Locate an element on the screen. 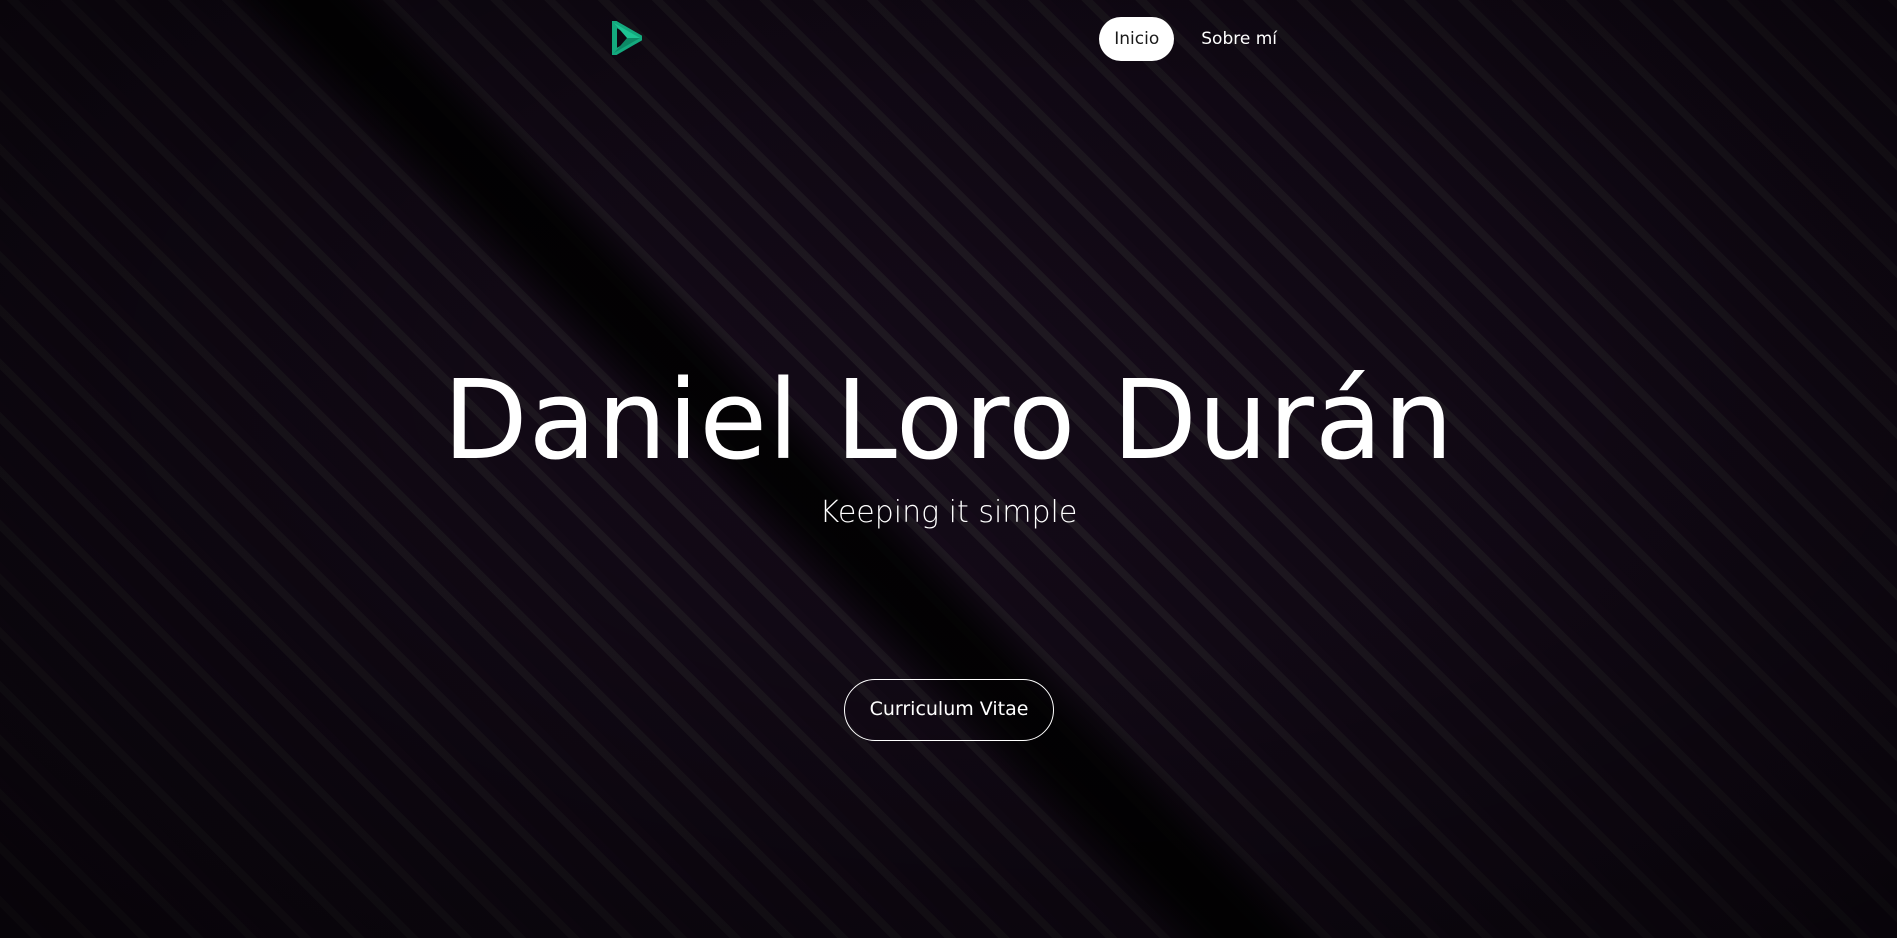  nav-link-sobre-mi: Sobre mí is located at coordinates (1239, 39).